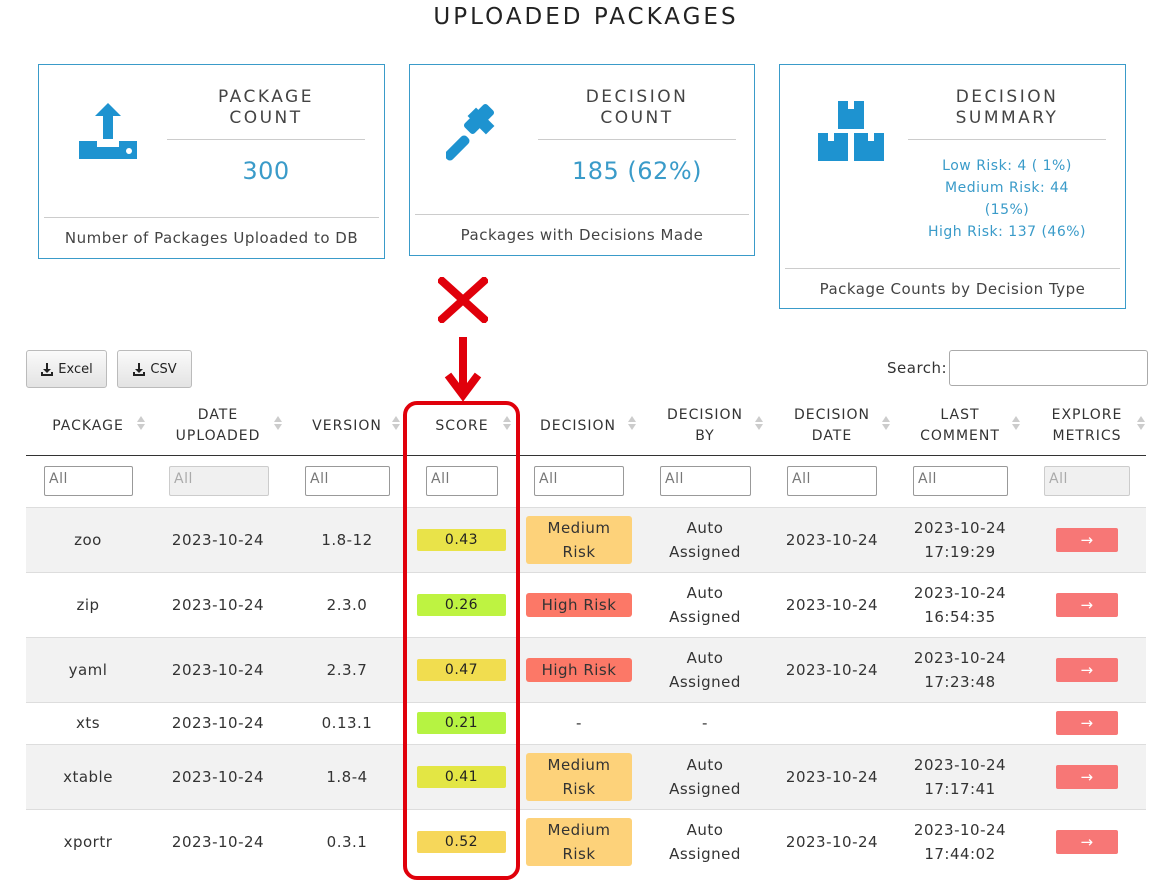 The image size is (1162, 882). I want to click on score-badge: 0.26, so click(461, 604).